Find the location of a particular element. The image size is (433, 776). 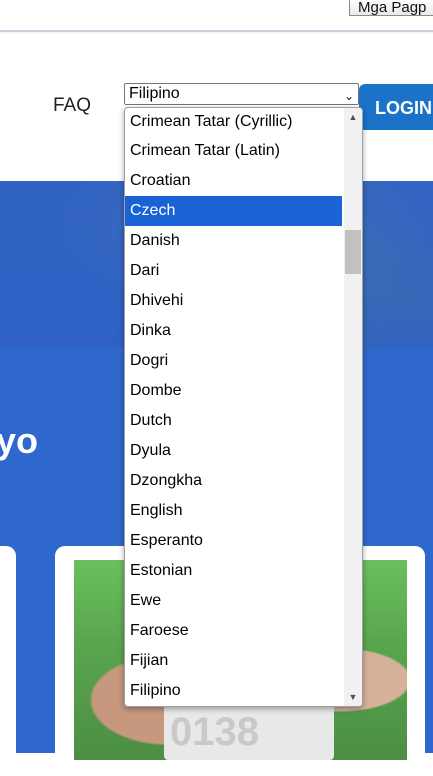

language-option-highlighted: Czech is located at coordinates (233, 211).